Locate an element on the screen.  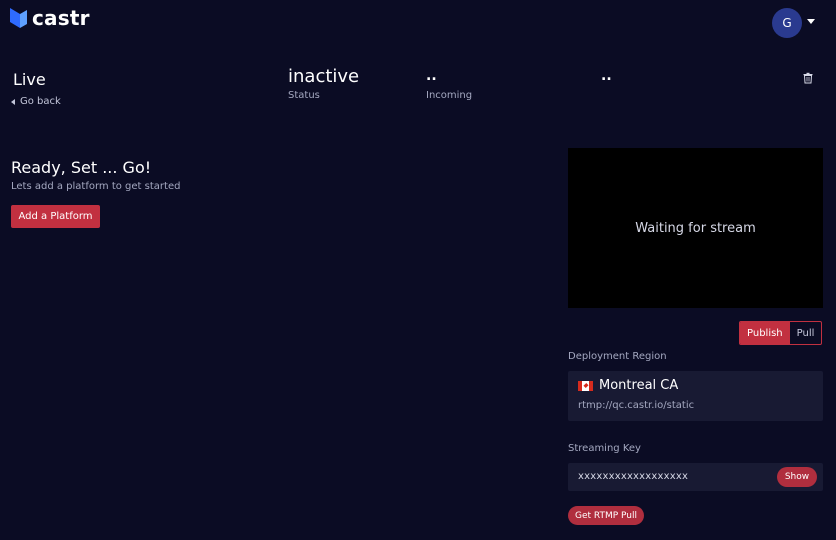
chevron-down-icon is located at coordinates (811, 21).